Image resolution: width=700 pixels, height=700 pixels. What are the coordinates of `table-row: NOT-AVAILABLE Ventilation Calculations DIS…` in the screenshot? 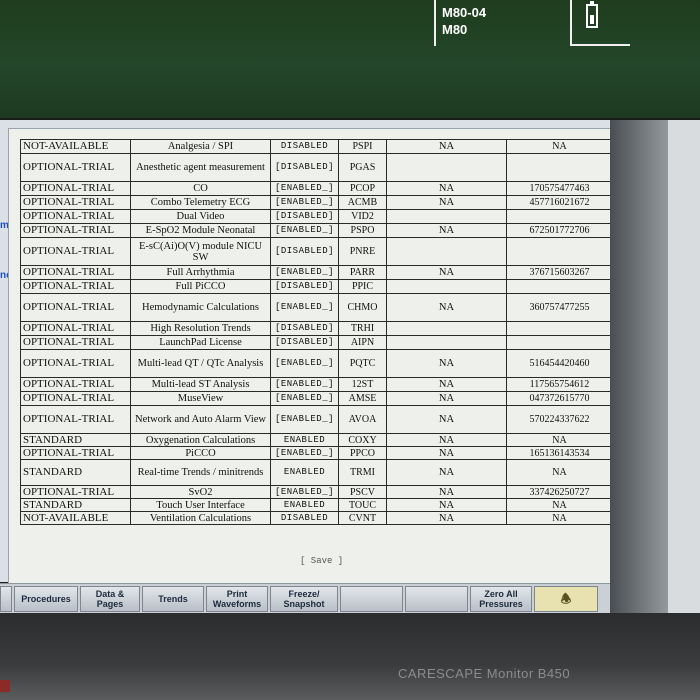 It's located at (316, 518).